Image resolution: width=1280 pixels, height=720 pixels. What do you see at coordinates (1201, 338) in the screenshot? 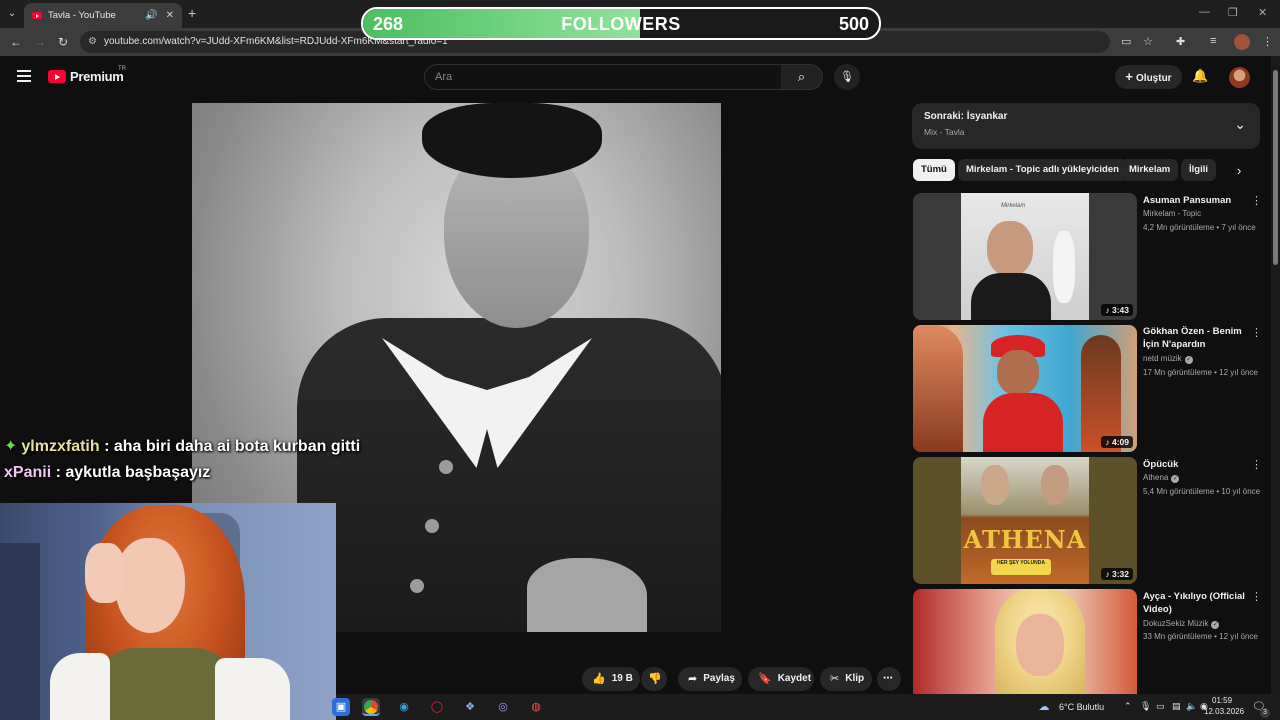
I see `video-title: Gökhan Özen - Benim İçin N'apardın` at bounding box center [1201, 338].